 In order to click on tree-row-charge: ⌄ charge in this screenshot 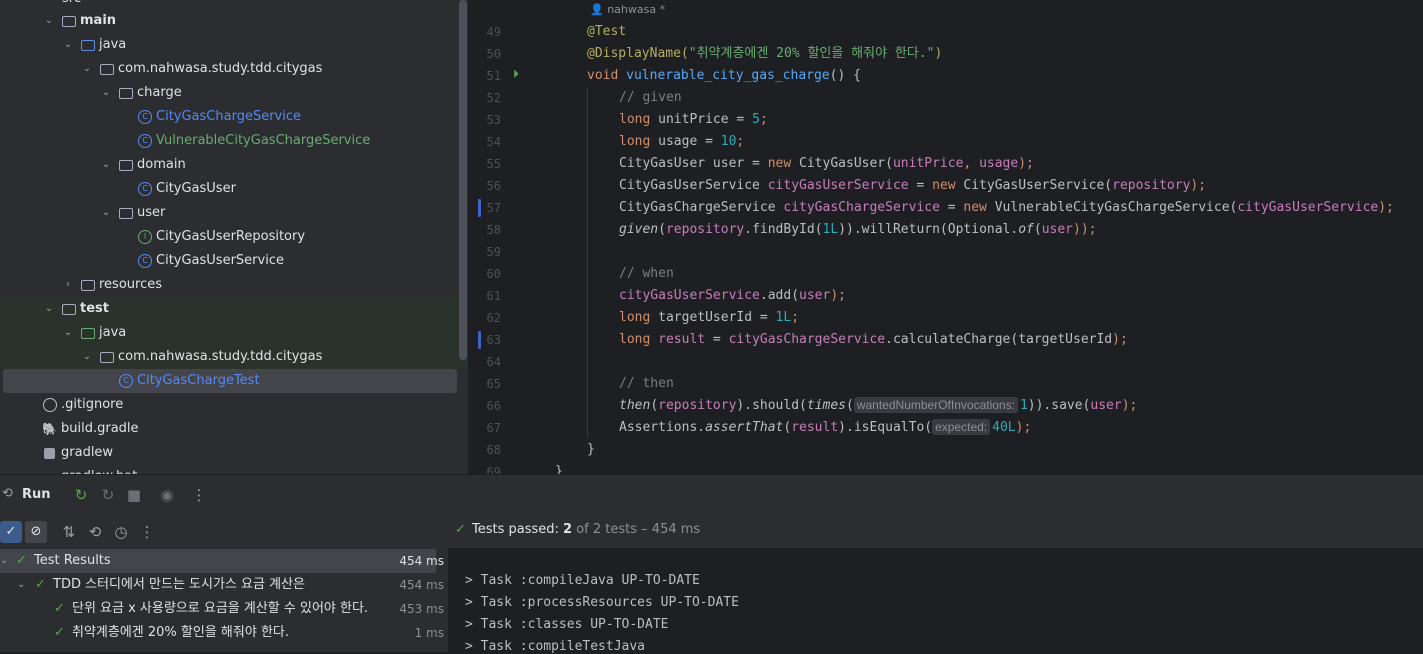, I will do `click(234, 93)`.